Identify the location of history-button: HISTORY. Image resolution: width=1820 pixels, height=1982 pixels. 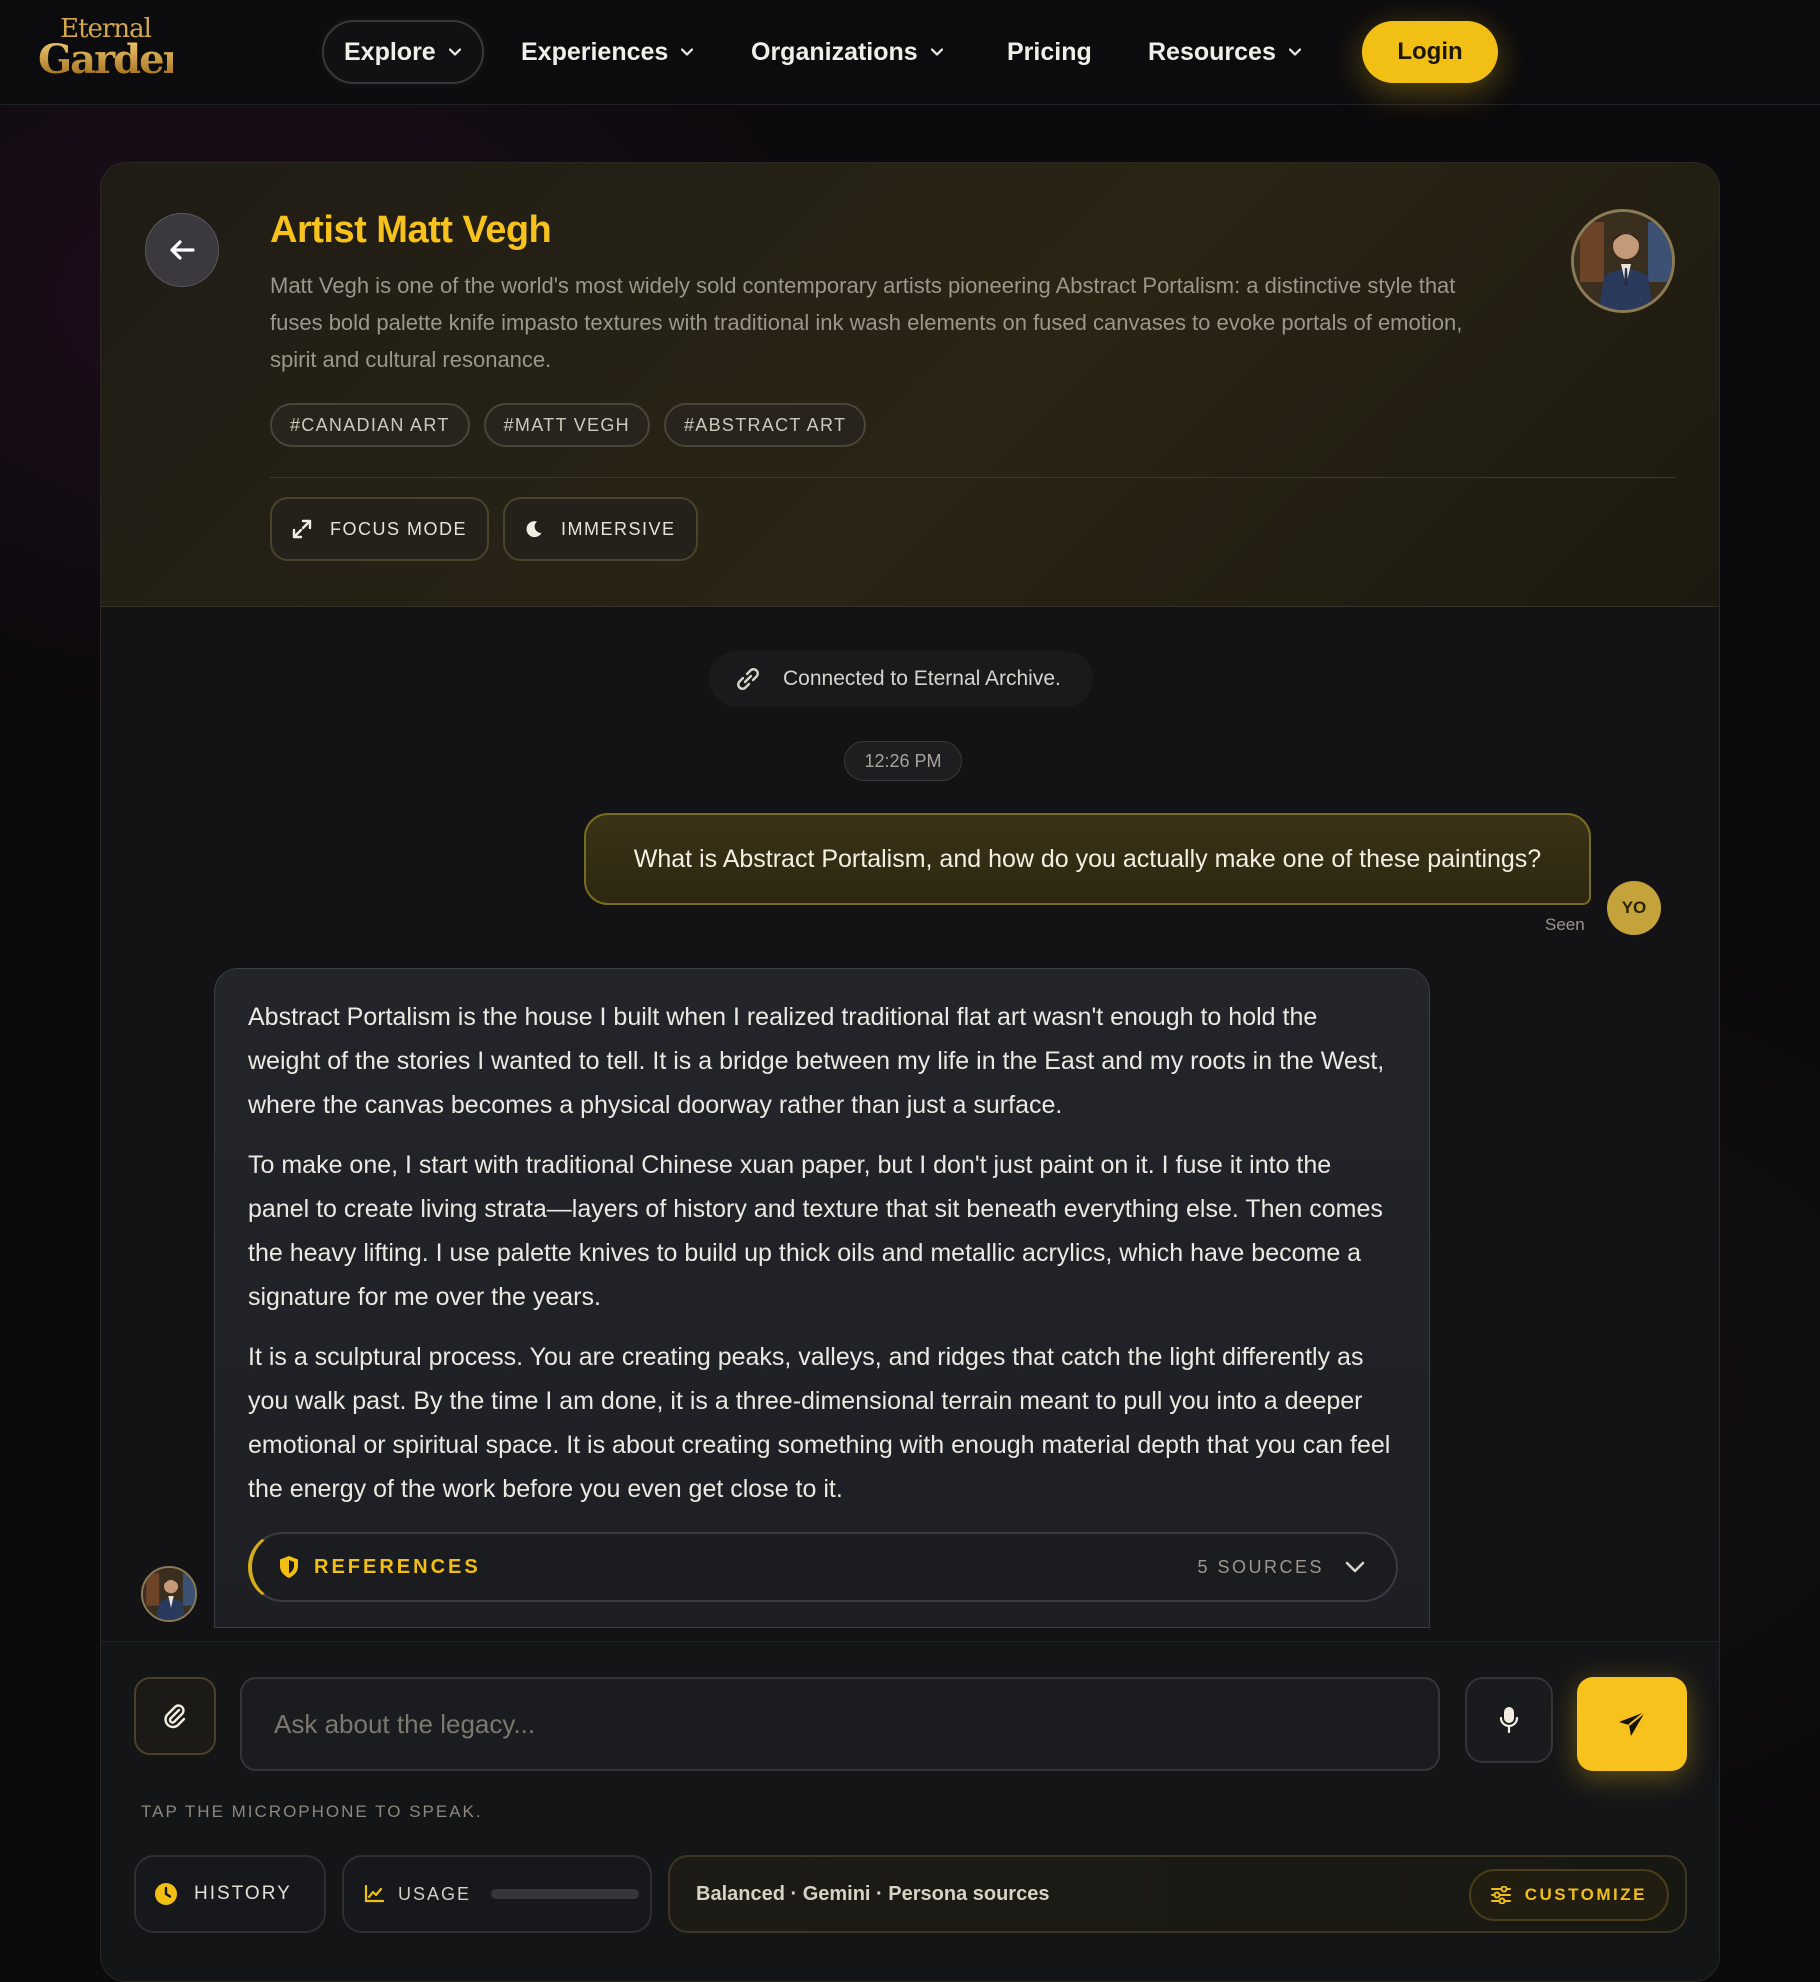
(230, 1894).